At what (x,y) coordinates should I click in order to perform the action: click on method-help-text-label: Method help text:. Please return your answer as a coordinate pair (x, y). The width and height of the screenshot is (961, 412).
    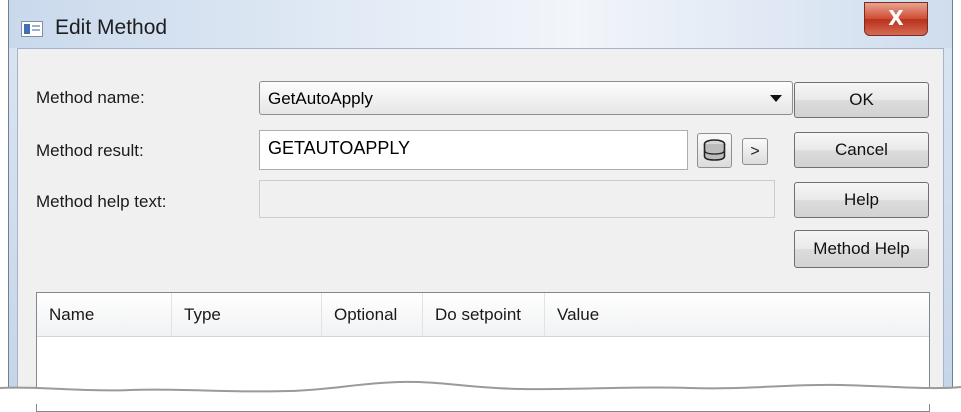
    Looking at the image, I should click on (101, 201).